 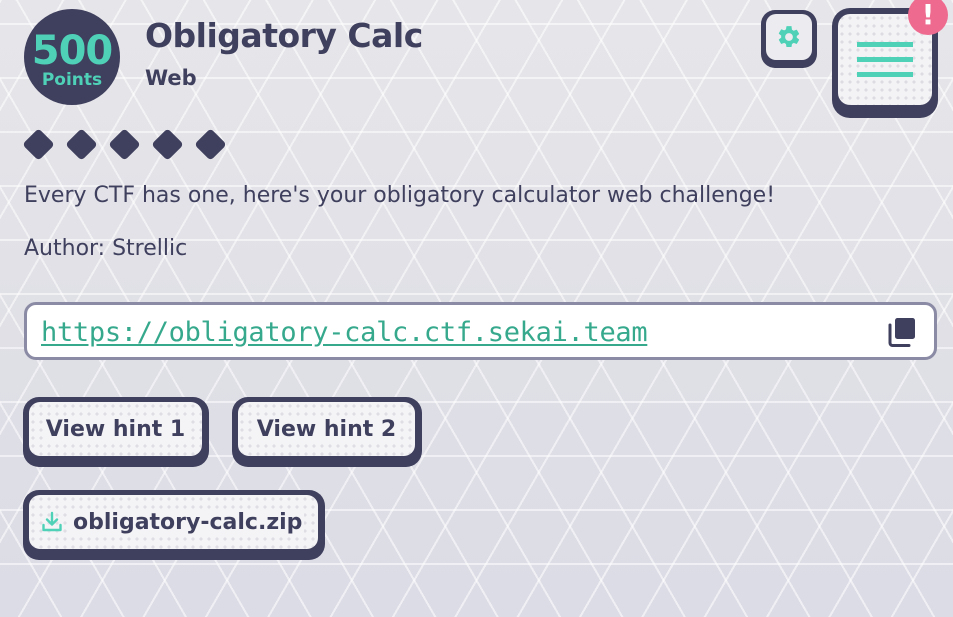 What do you see at coordinates (885, 59) in the screenshot?
I see `menu-icon` at bounding box center [885, 59].